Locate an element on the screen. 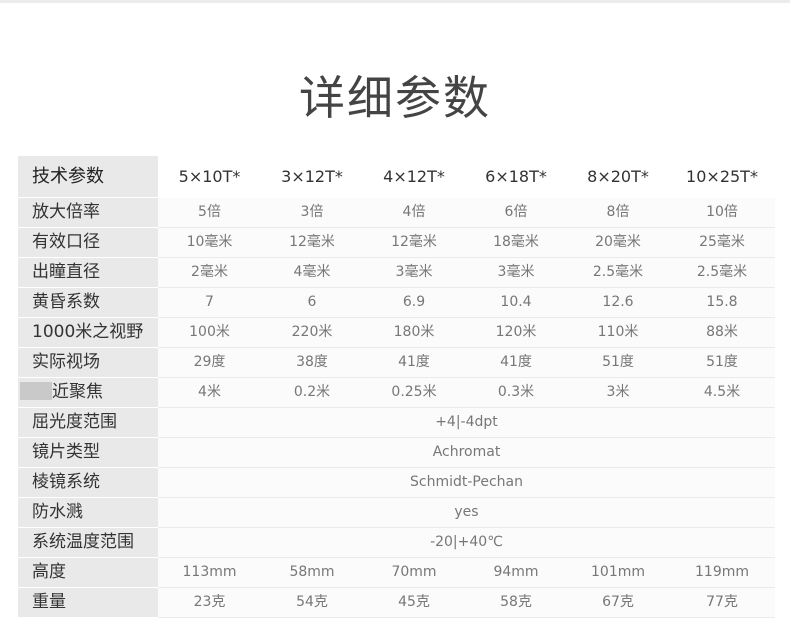  table-row: 系统温度范围 -20|+40℃ is located at coordinates (396, 542).